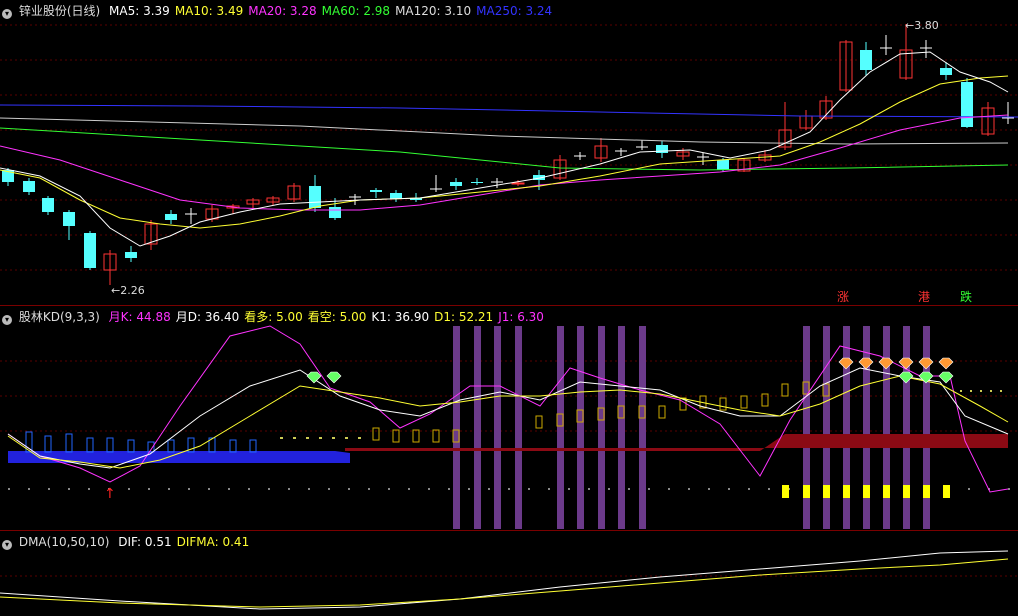 This screenshot has height=616, width=1018. What do you see at coordinates (433, 11) in the screenshot?
I see `ma-legend-item-4: MA120: 3.10` at bounding box center [433, 11].